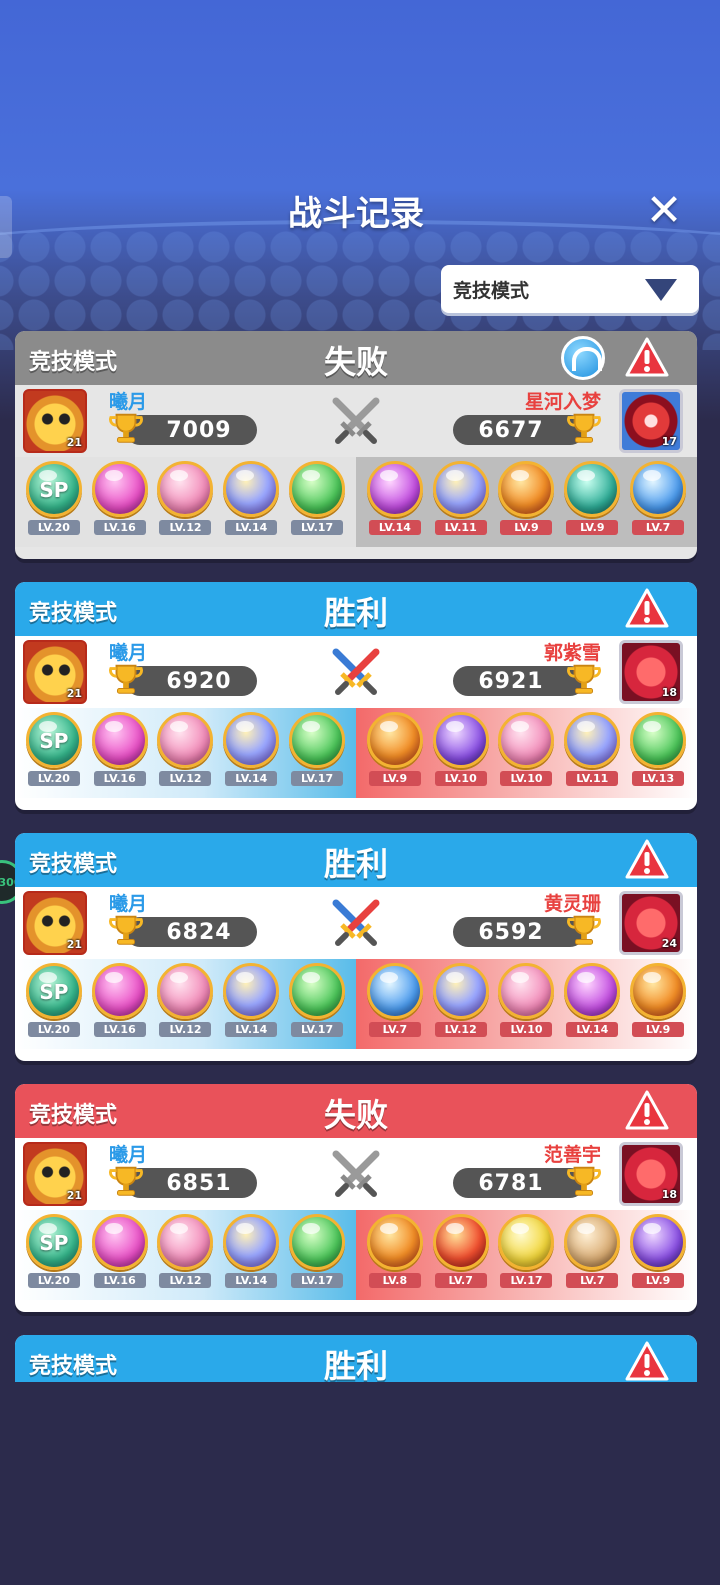  Describe the element at coordinates (53, 1280) in the screenshot. I see `skill-level-tag: LV.20` at that location.